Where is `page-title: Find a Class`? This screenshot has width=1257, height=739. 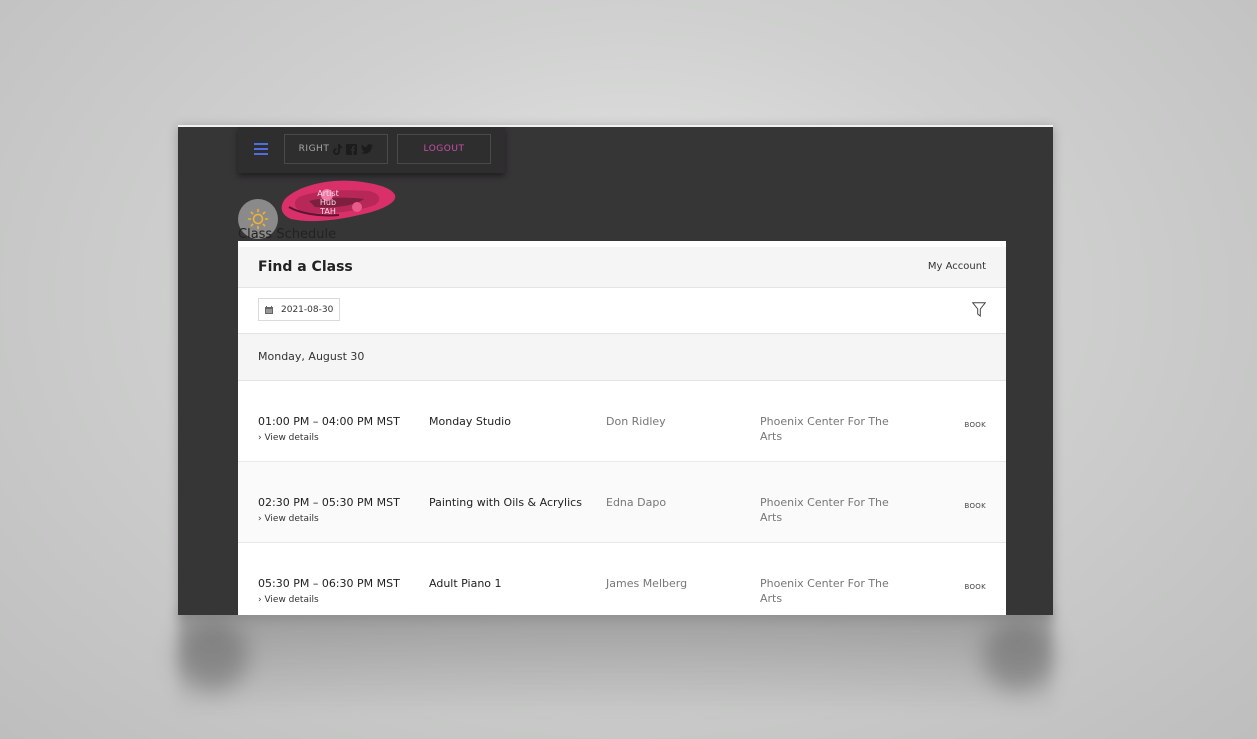
page-title: Find a Class is located at coordinates (305, 267).